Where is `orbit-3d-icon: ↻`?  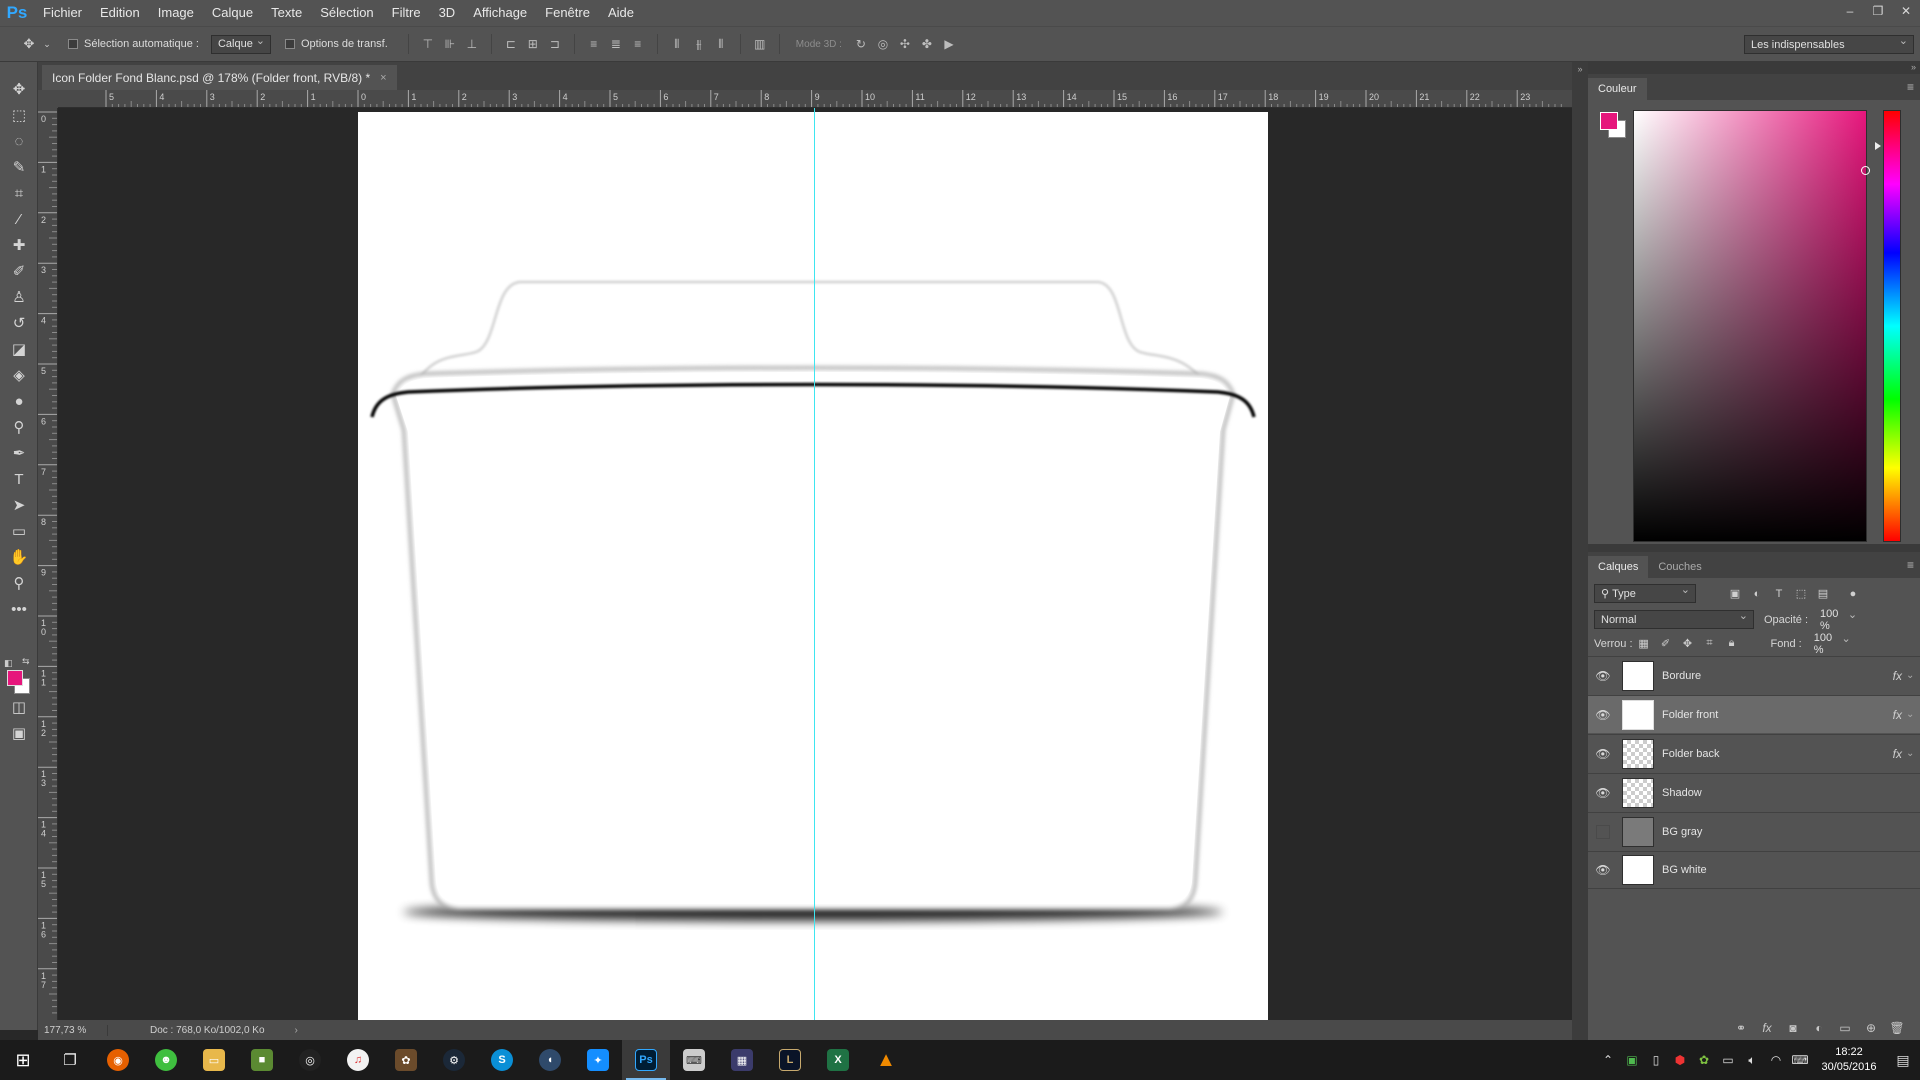
orbit-3d-icon: ↻ is located at coordinates (861, 44).